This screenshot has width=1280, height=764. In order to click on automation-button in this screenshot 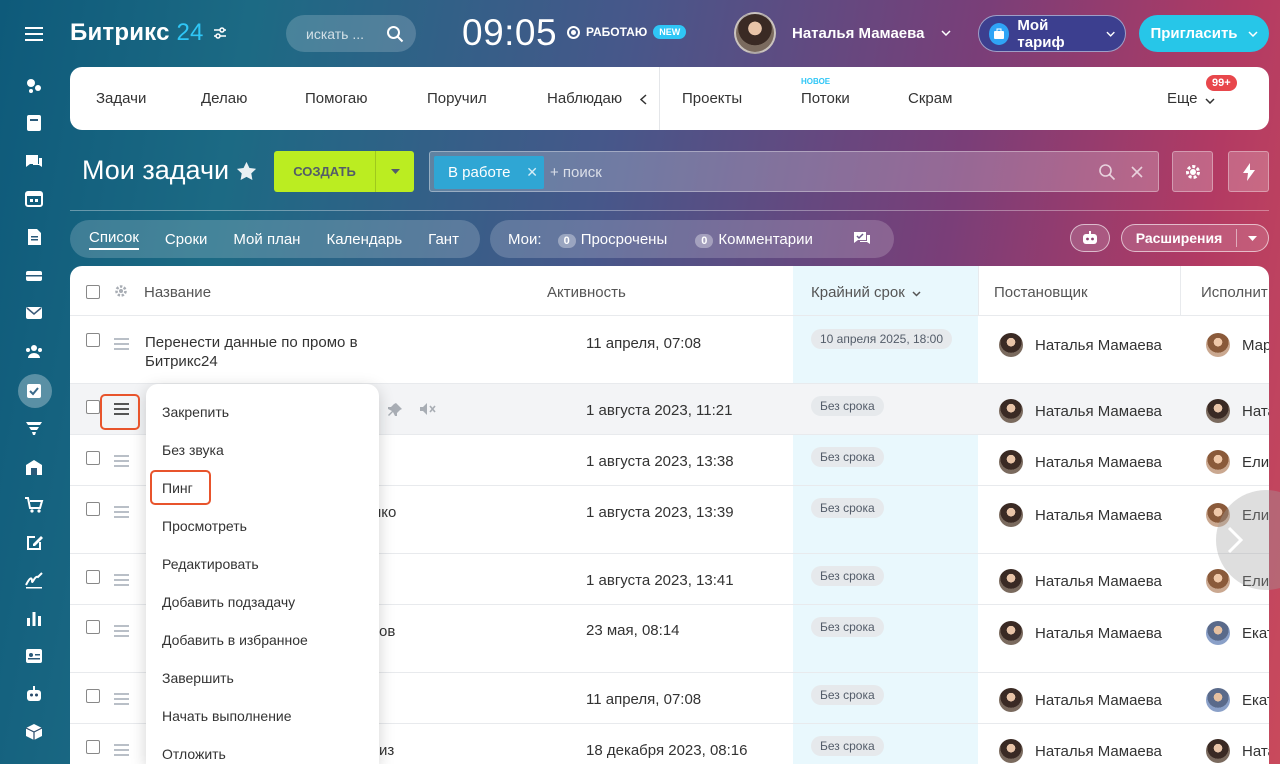, I will do `click(1248, 171)`.